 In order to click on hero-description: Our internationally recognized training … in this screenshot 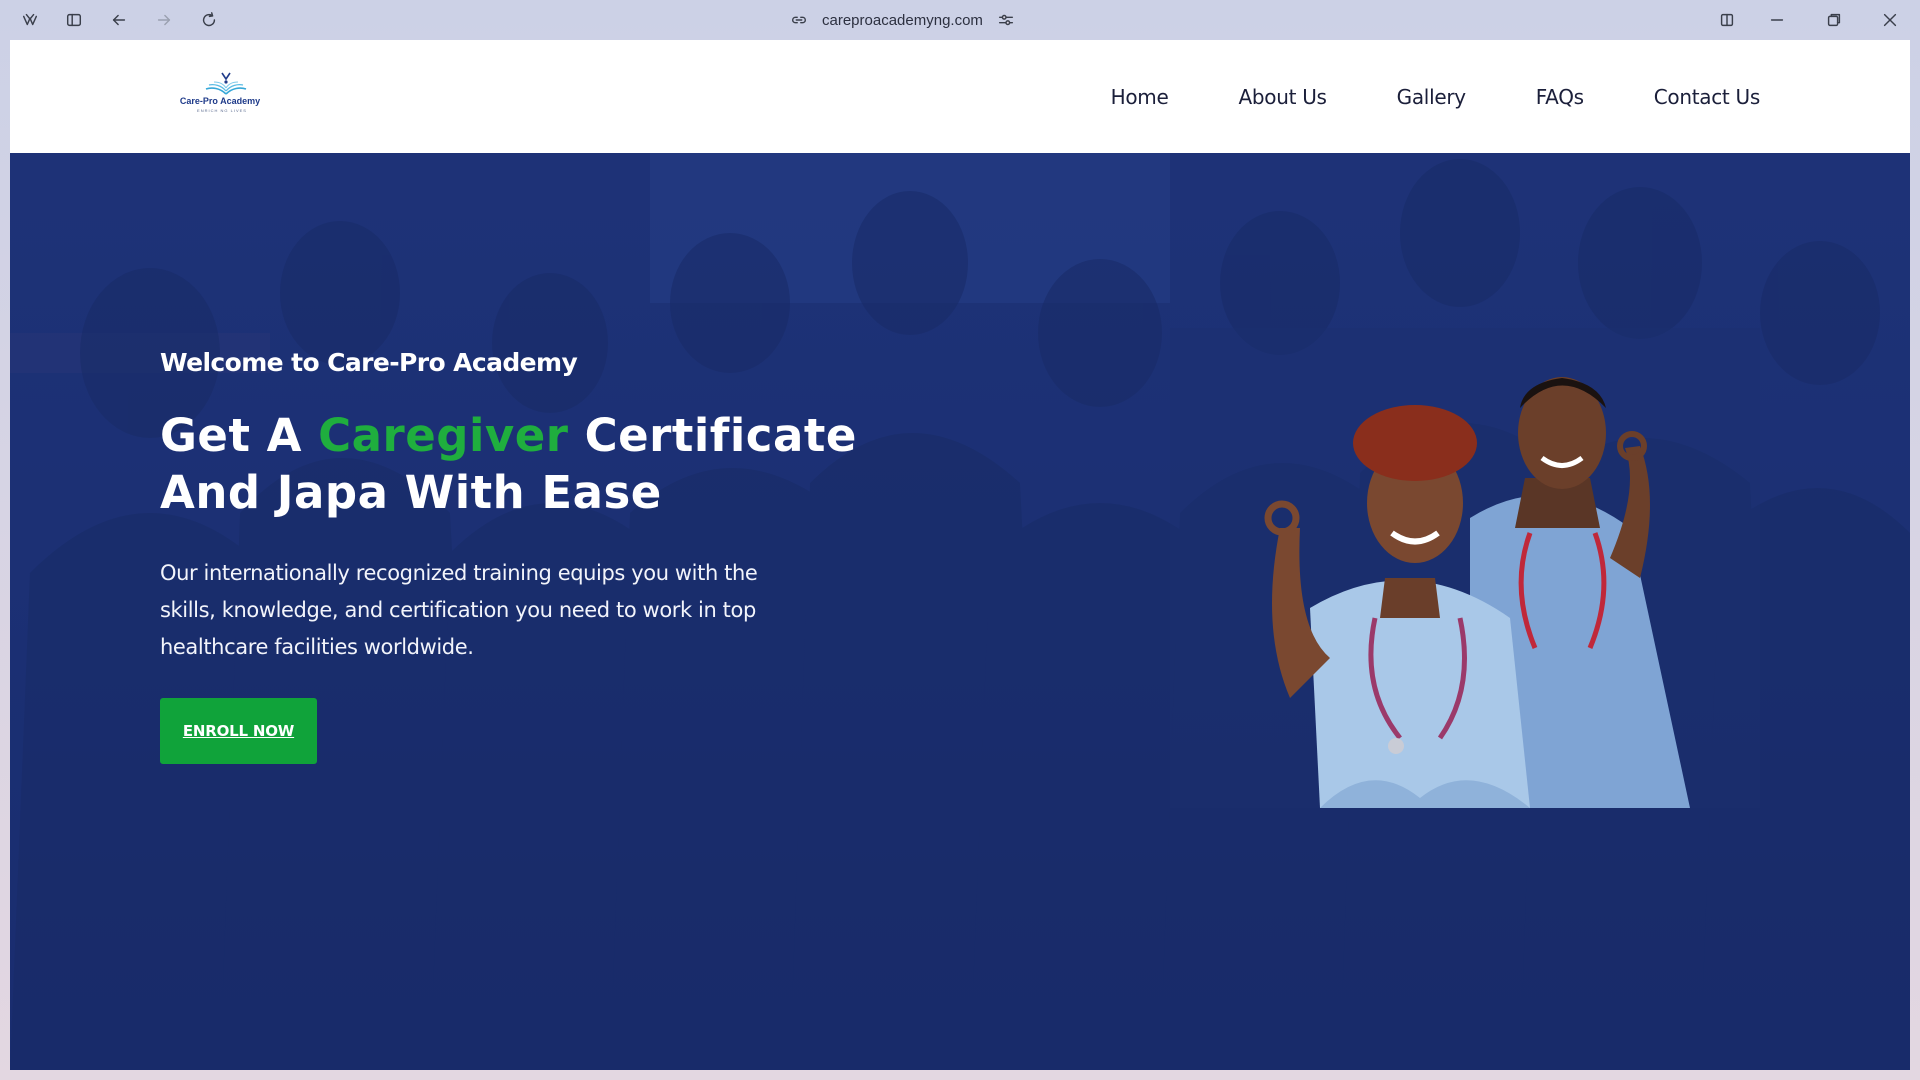, I will do `click(459, 610)`.